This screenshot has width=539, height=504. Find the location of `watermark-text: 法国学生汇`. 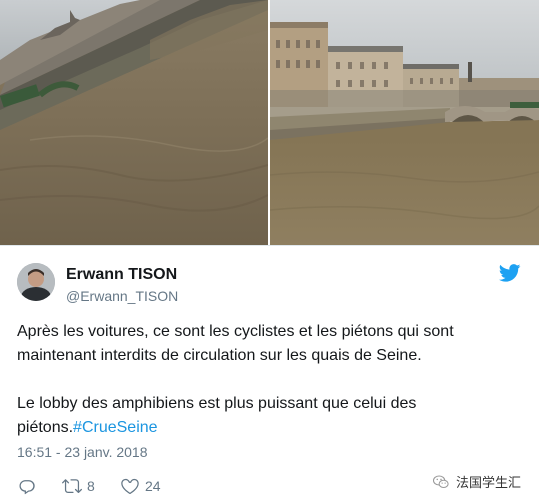

watermark-text: 法国学生汇 is located at coordinates (489, 483).